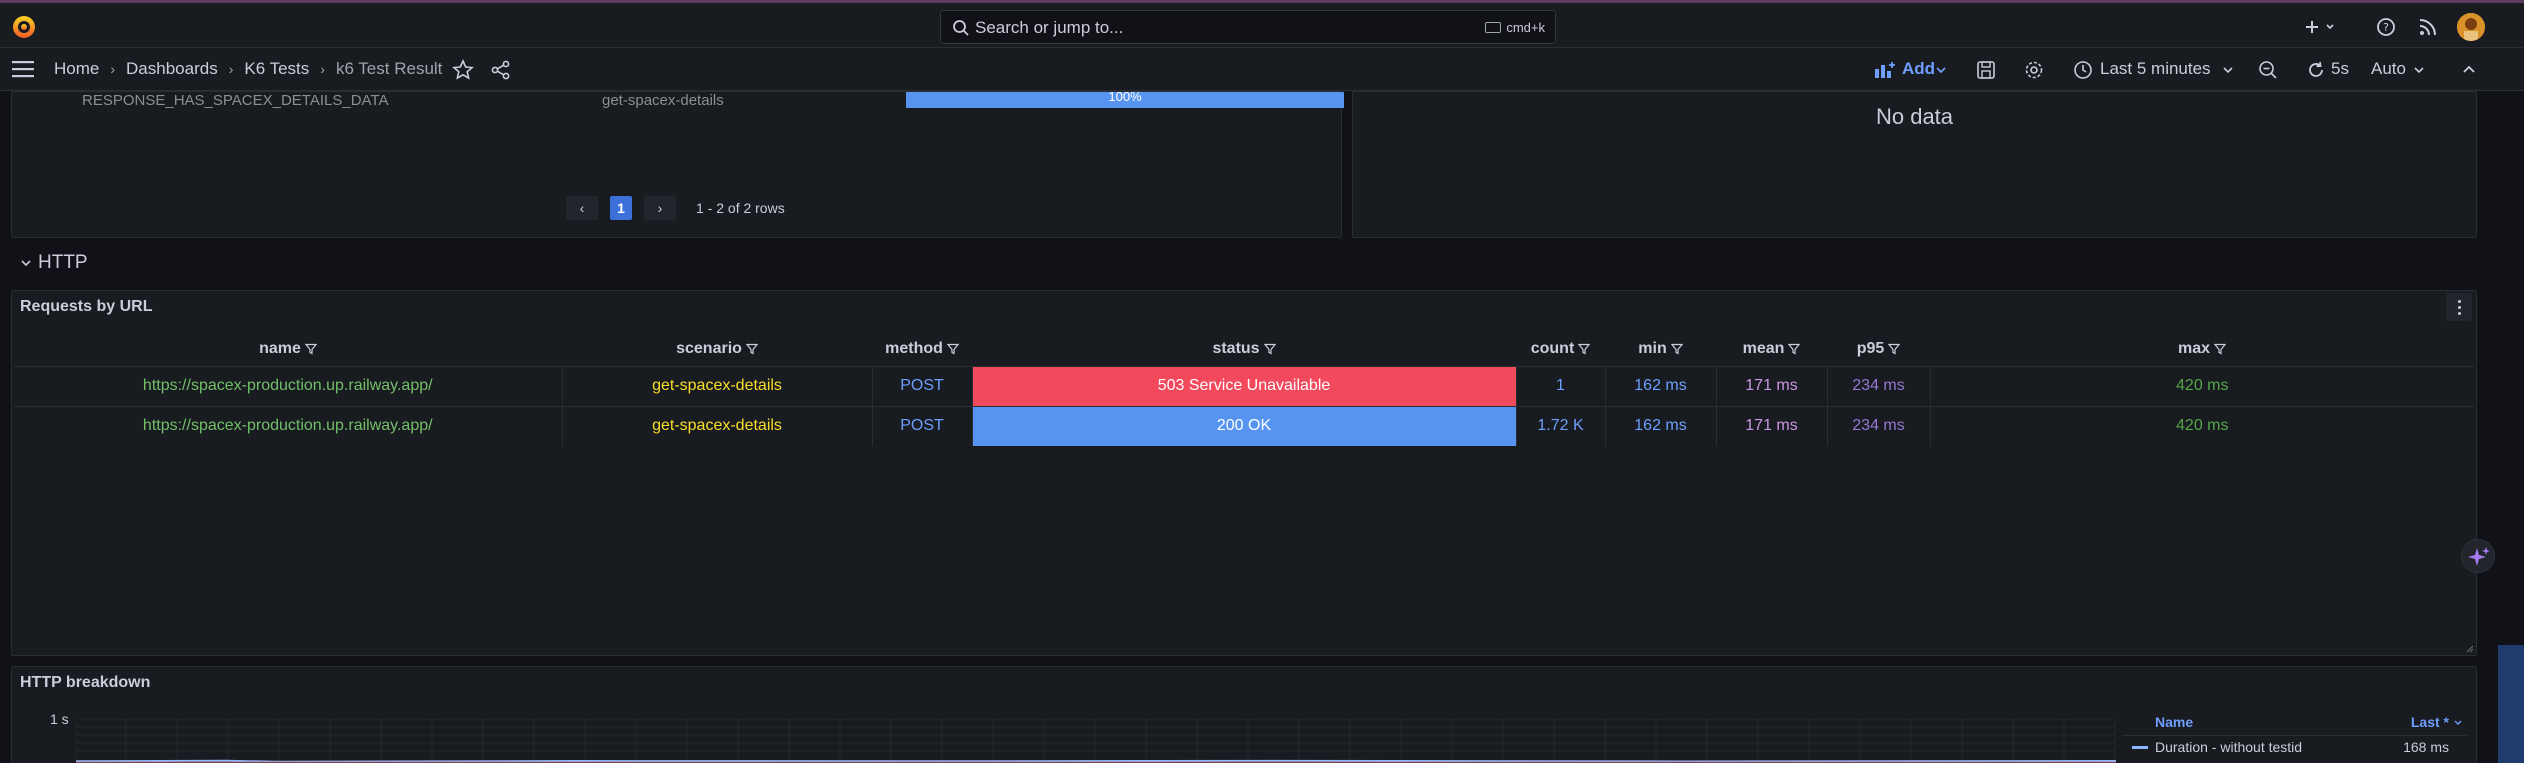 The width and height of the screenshot is (2524, 763). What do you see at coordinates (1771, 349) in the screenshot?
I see `column-header-mean: mean` at bounding box center [1771, 349].